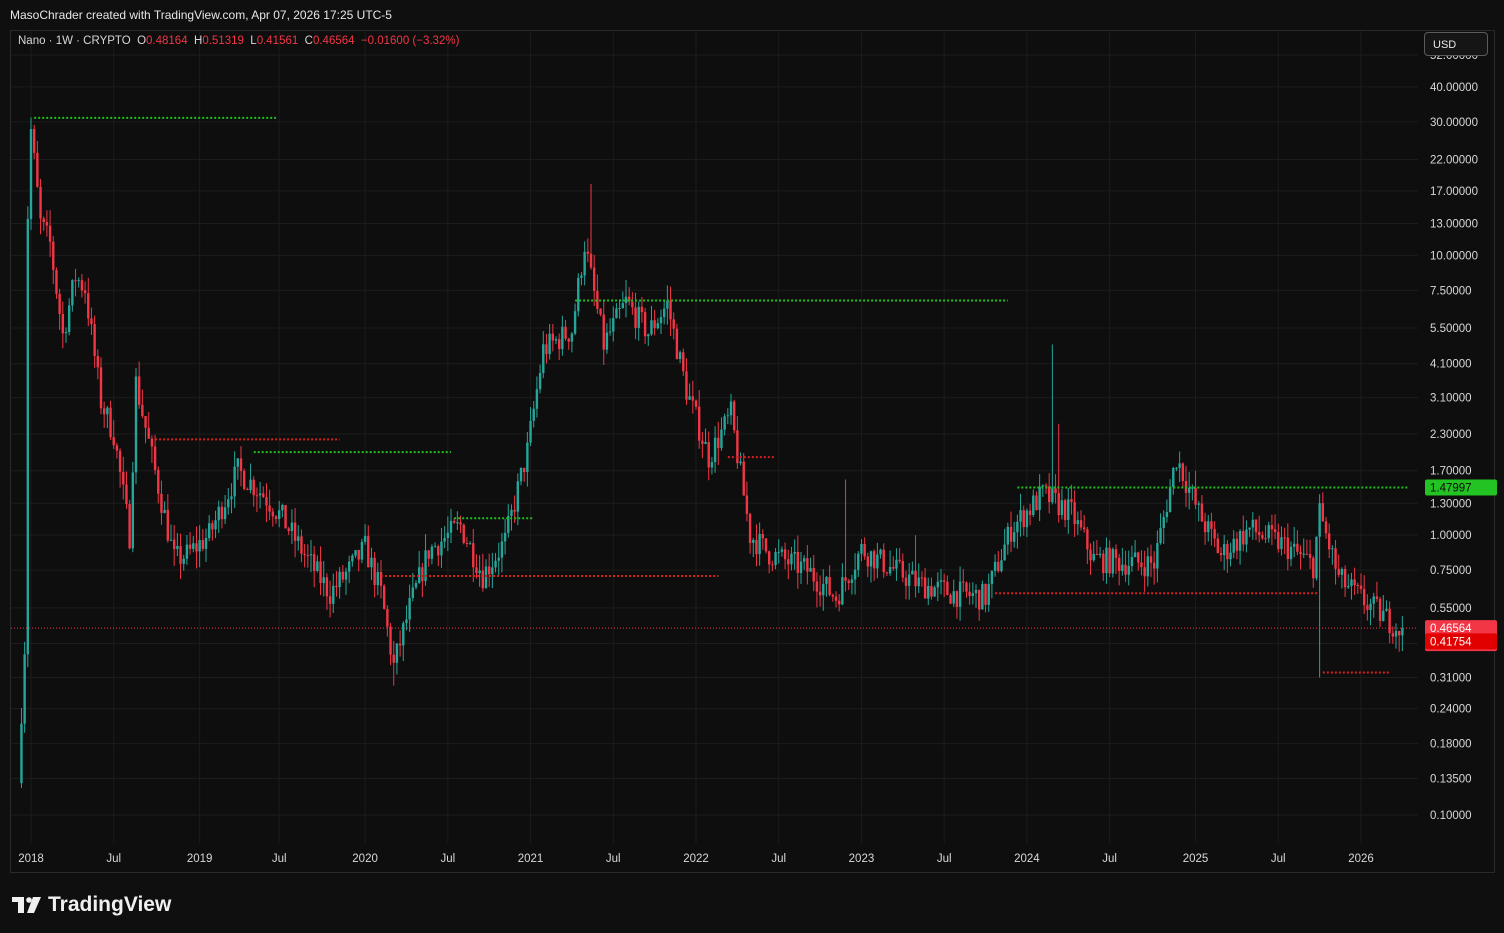 The width and height of the screenshot is (1504, 933). What do you see at coordinates (113, 859) in the screenshot?
I see `x-tick-label: Jul` at bounding box center [113, 859].